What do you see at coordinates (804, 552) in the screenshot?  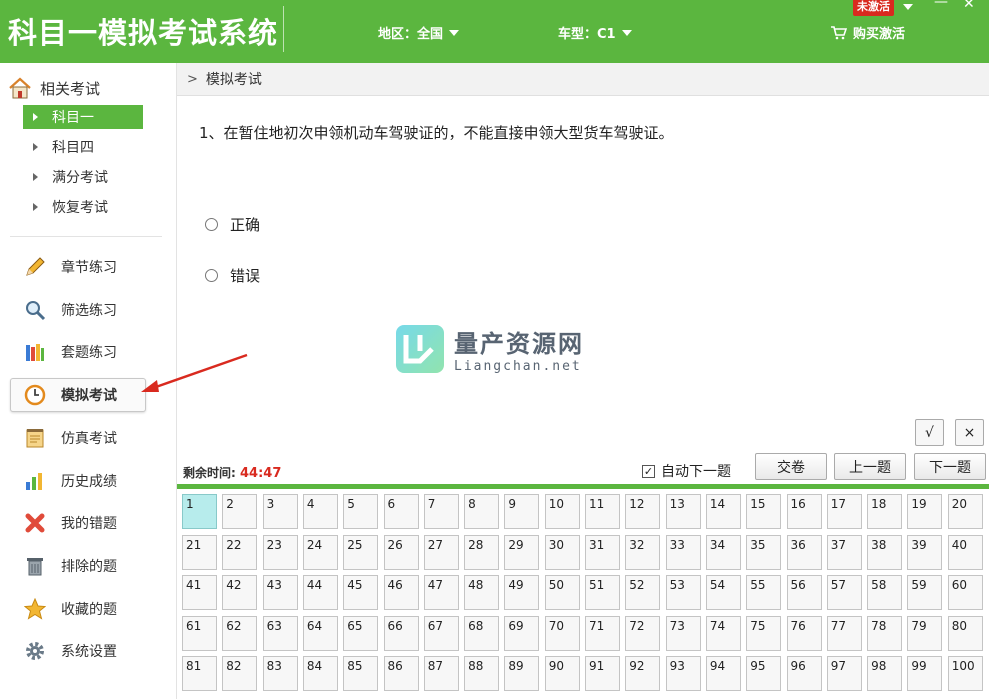 I see `question-number-cell: 36` at bounding box center [804, 552].